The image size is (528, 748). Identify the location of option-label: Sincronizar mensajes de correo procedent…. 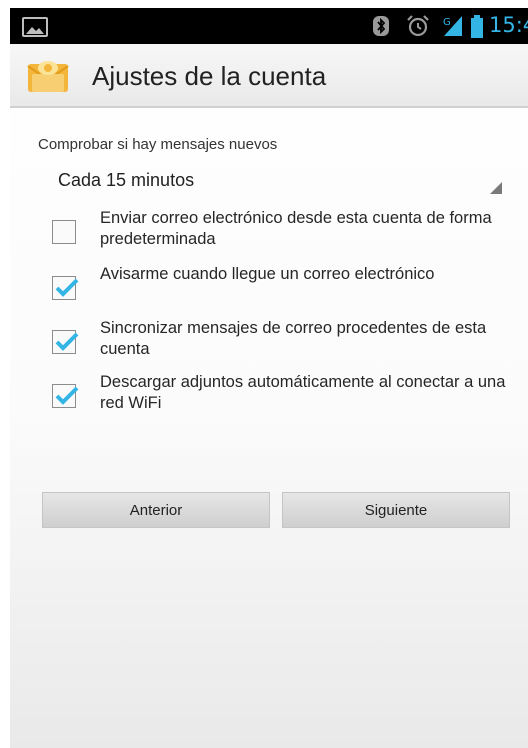
(293, 338).